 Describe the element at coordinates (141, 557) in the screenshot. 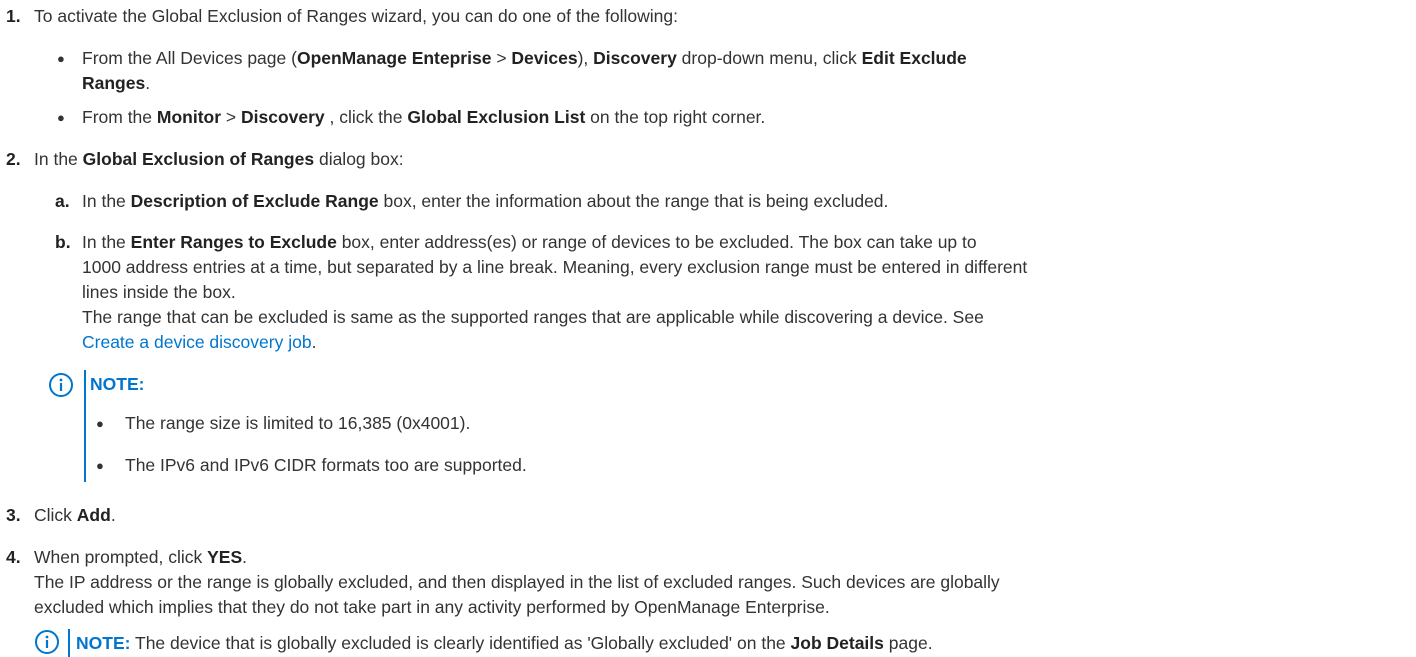

I see `step-text: When prompted, click YES.` at that location.